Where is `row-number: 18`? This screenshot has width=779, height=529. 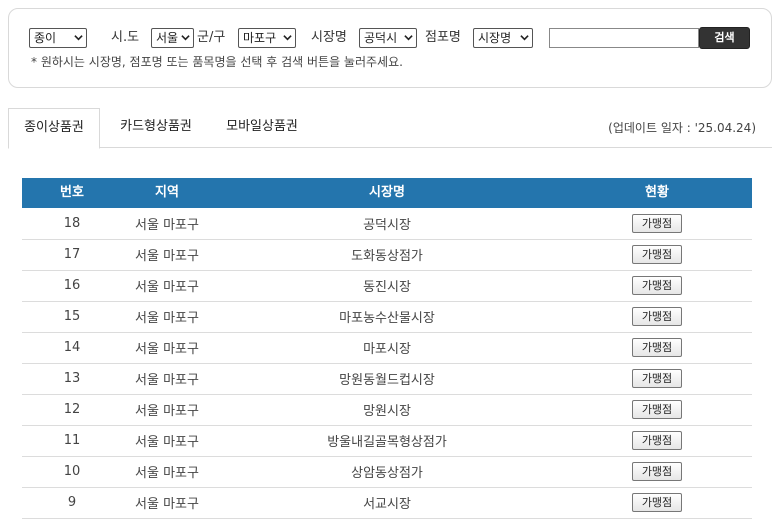
row-number: 18 is located at coordinates (72, 224).